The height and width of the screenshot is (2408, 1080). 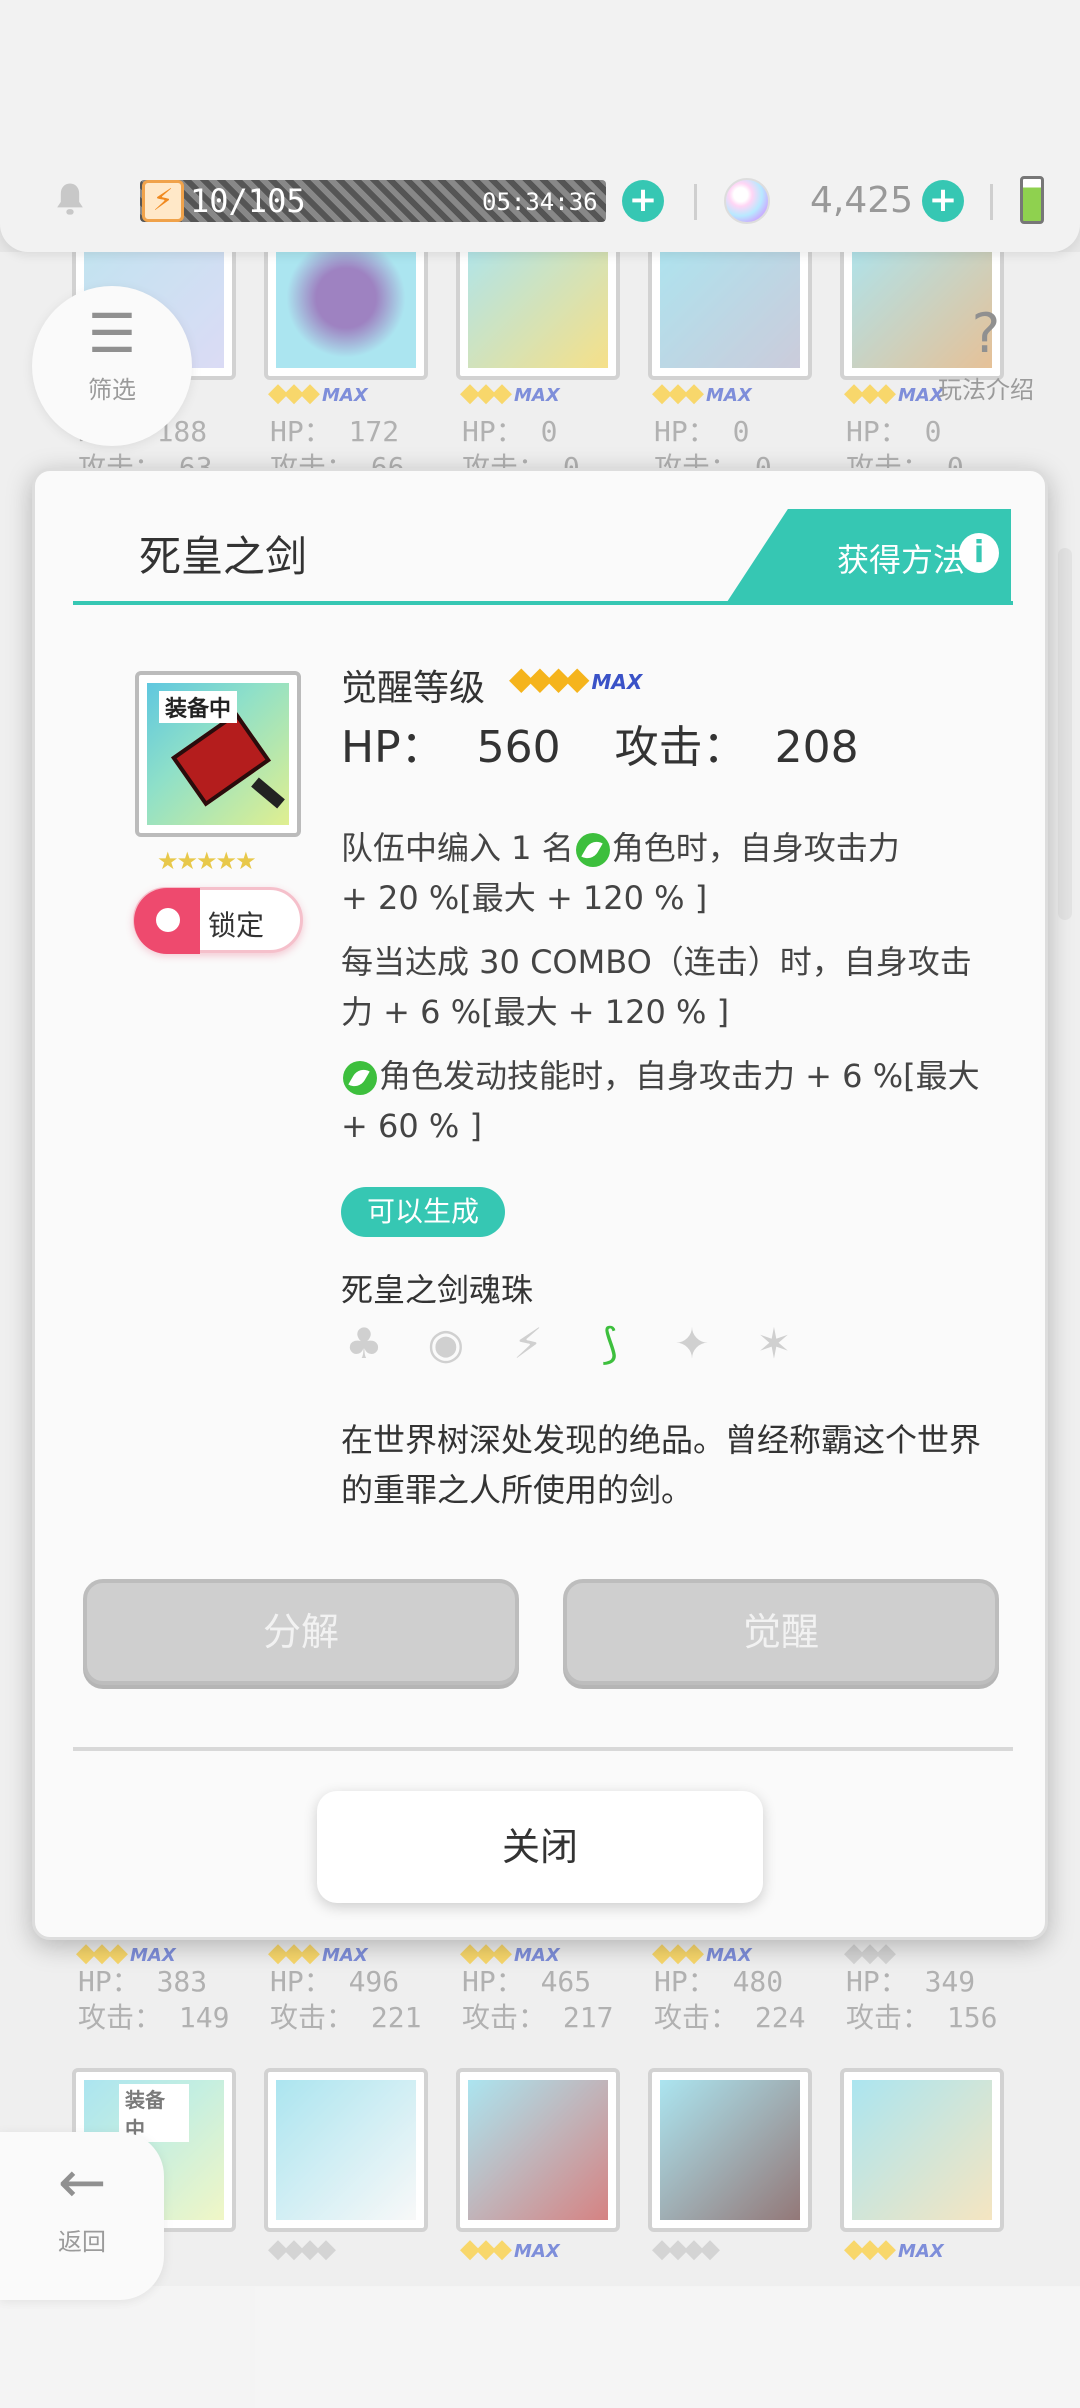 I want to click on add-stamina-button: +, so click(x=643, y=201).